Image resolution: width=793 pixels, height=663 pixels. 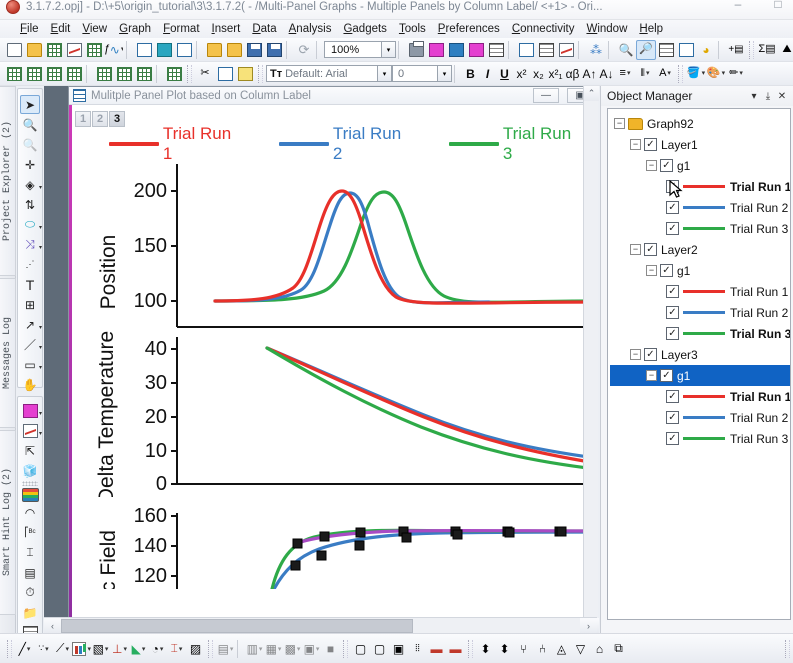 I want to click on layer3-plot2-checkbox: ✓, so click(x=672, y=417).